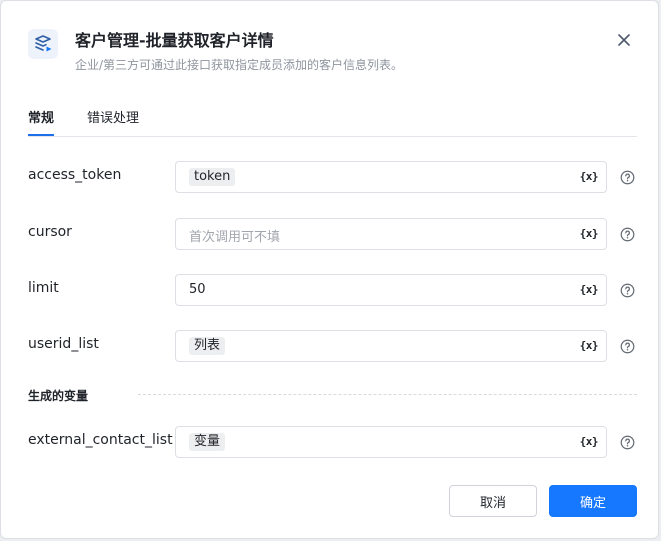 The height and width of the screenshot is (541, 661). Describe the element at coordinates (391, 346) in the screenshot. I see `userid-list-input: 列表 {x}` at that location.